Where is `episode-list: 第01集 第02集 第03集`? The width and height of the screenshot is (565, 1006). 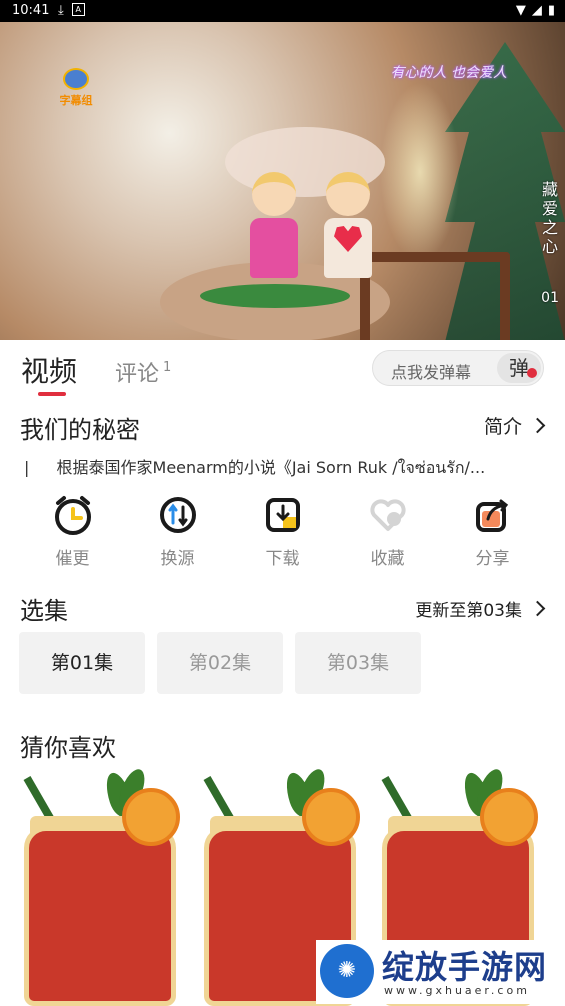
episode-list: 第01集 第02集 第03集 is located at coordinates (220, 663).